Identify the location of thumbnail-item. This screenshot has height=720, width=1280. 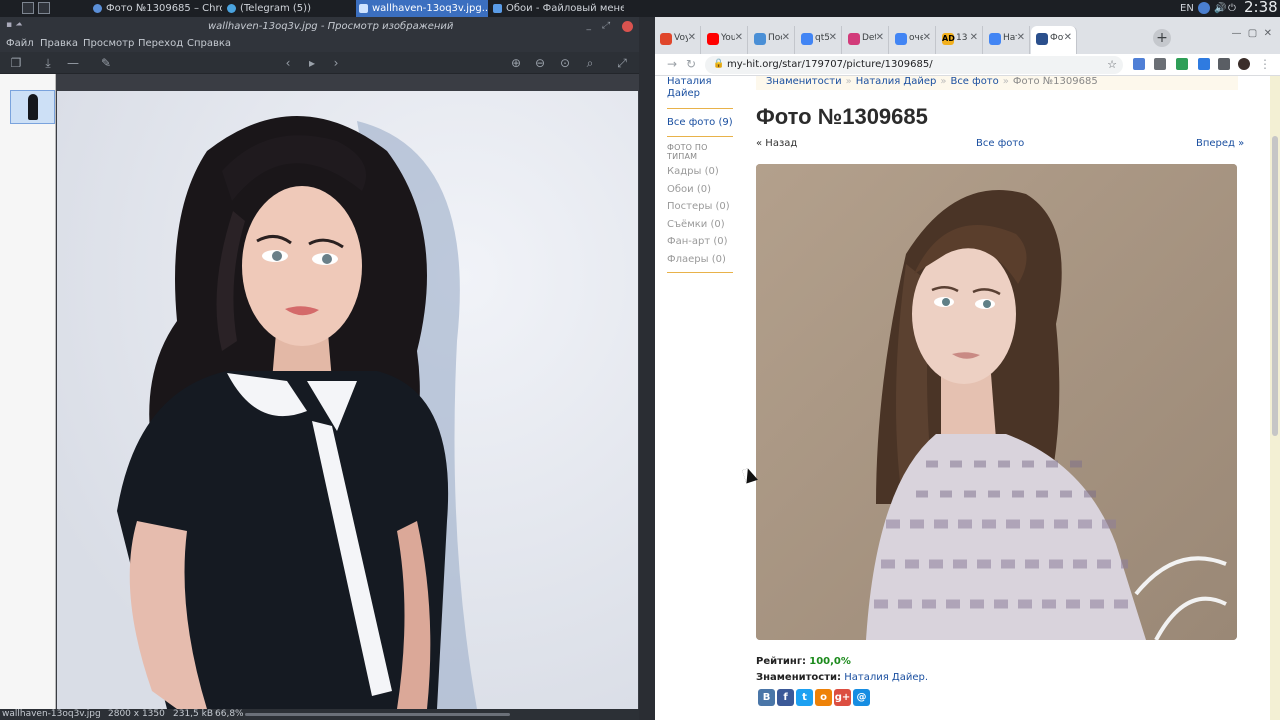
(32, 107).